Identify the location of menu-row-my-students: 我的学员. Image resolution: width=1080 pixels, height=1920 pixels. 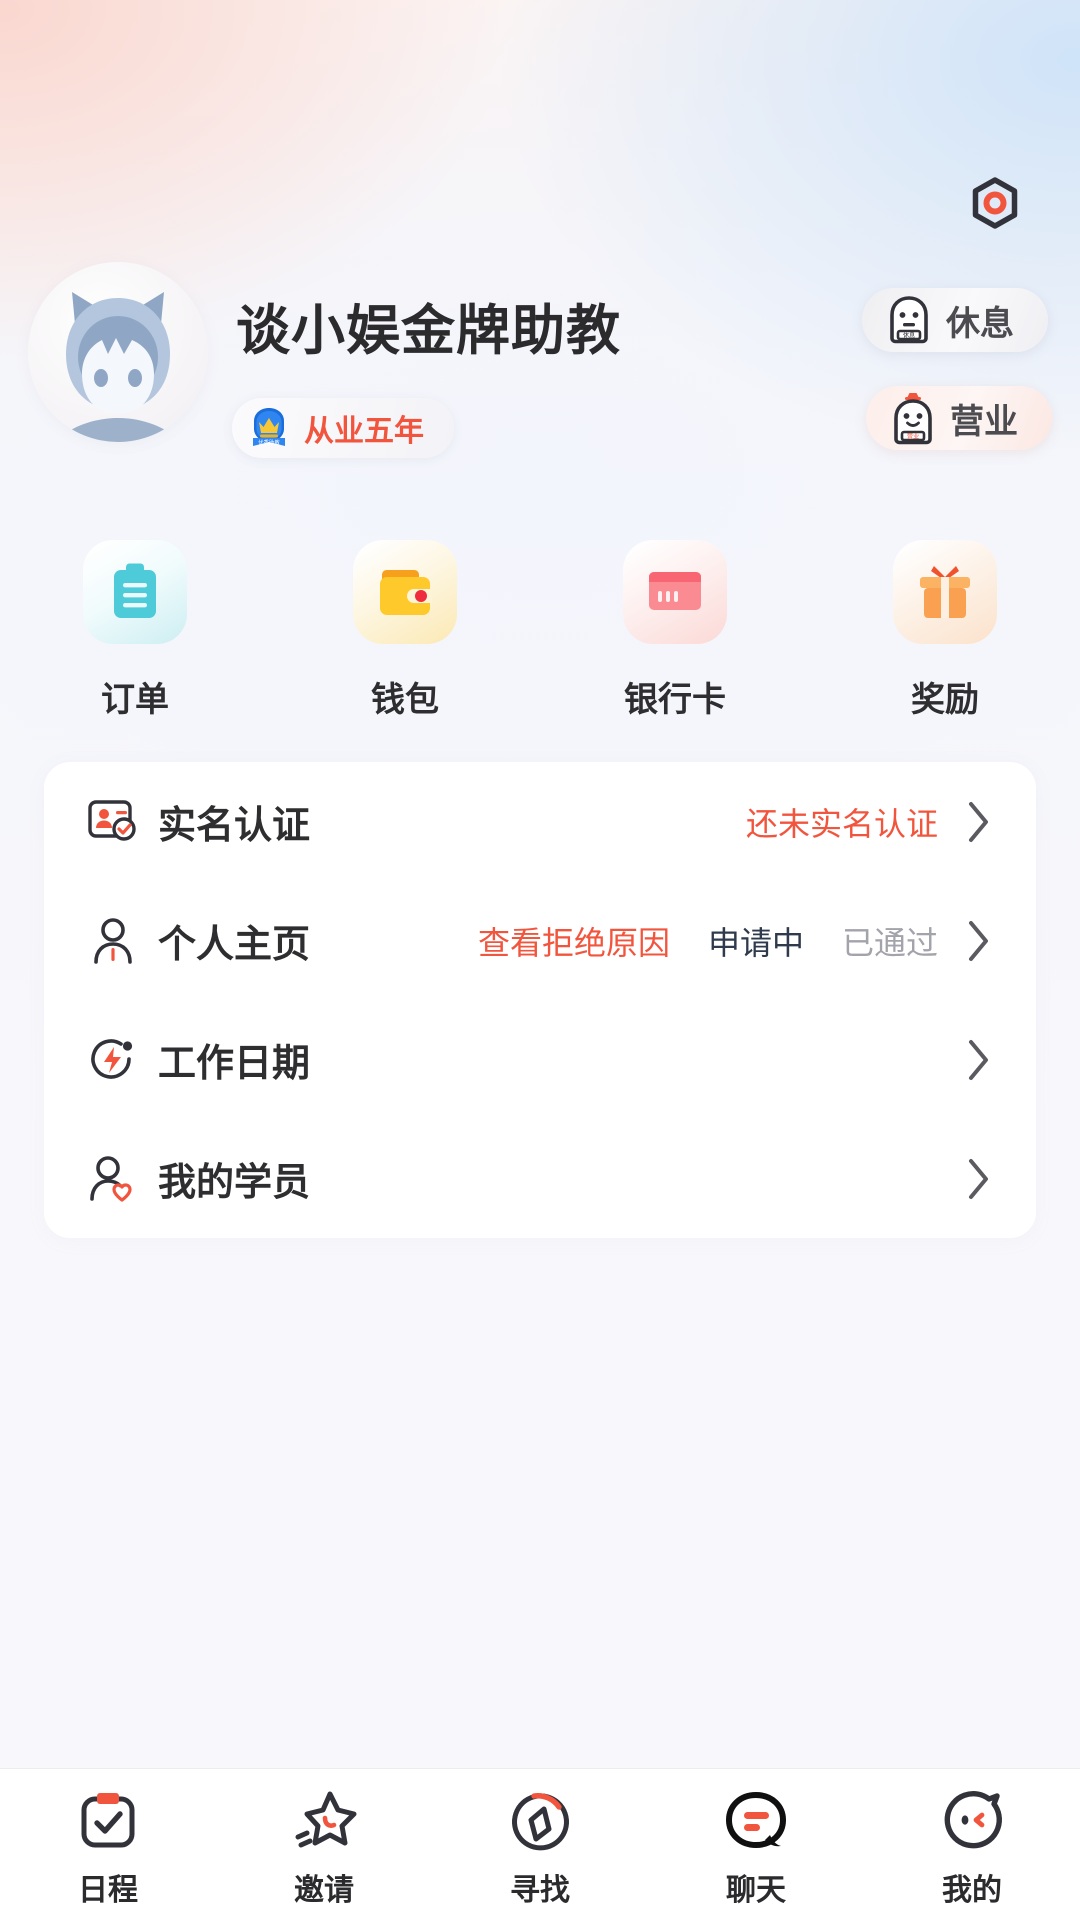
(540, 1178).